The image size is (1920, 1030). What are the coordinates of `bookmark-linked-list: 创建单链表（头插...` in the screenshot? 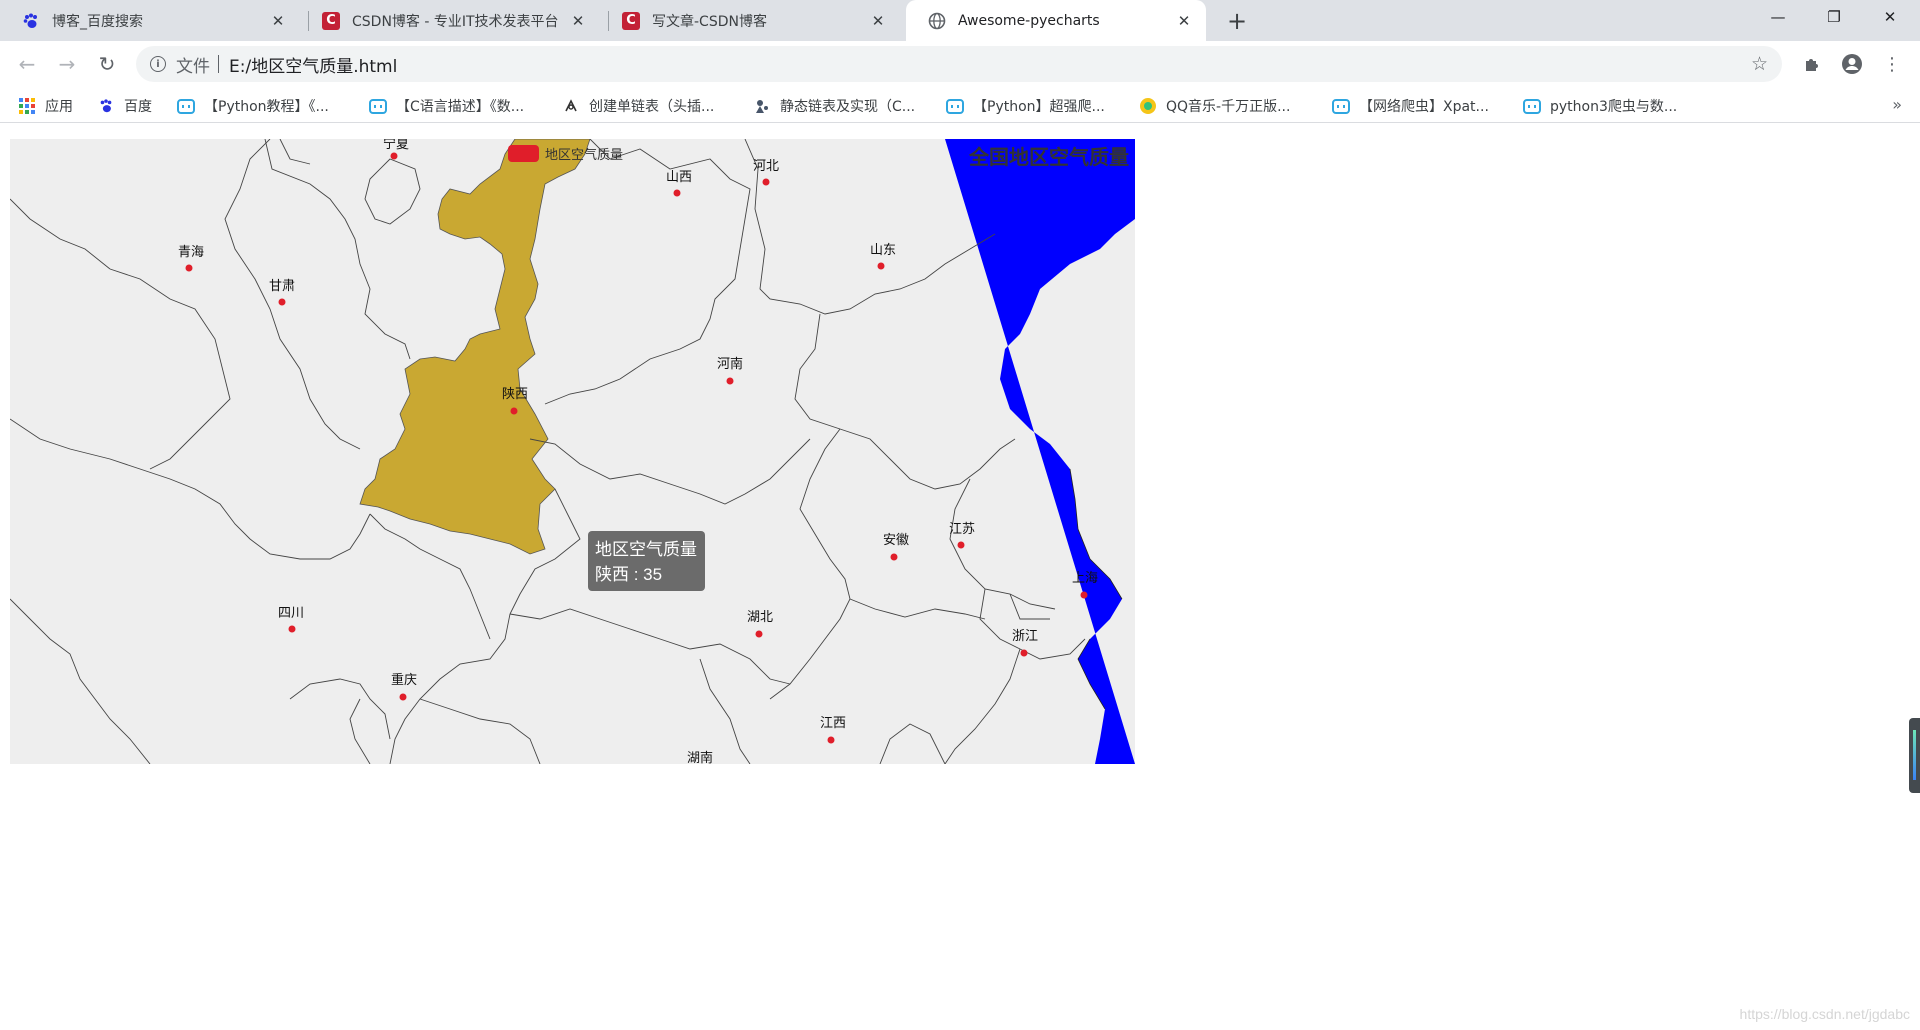 It's located at (638, 106).